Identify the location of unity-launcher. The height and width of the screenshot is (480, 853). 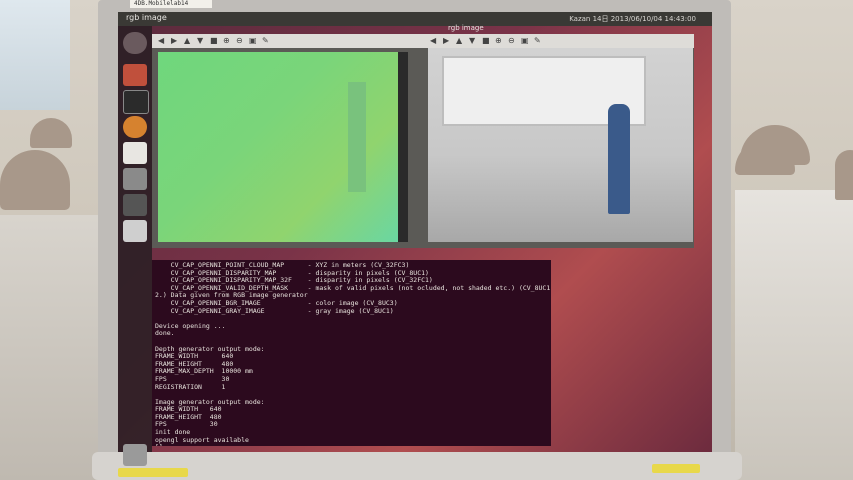
(135, 246).